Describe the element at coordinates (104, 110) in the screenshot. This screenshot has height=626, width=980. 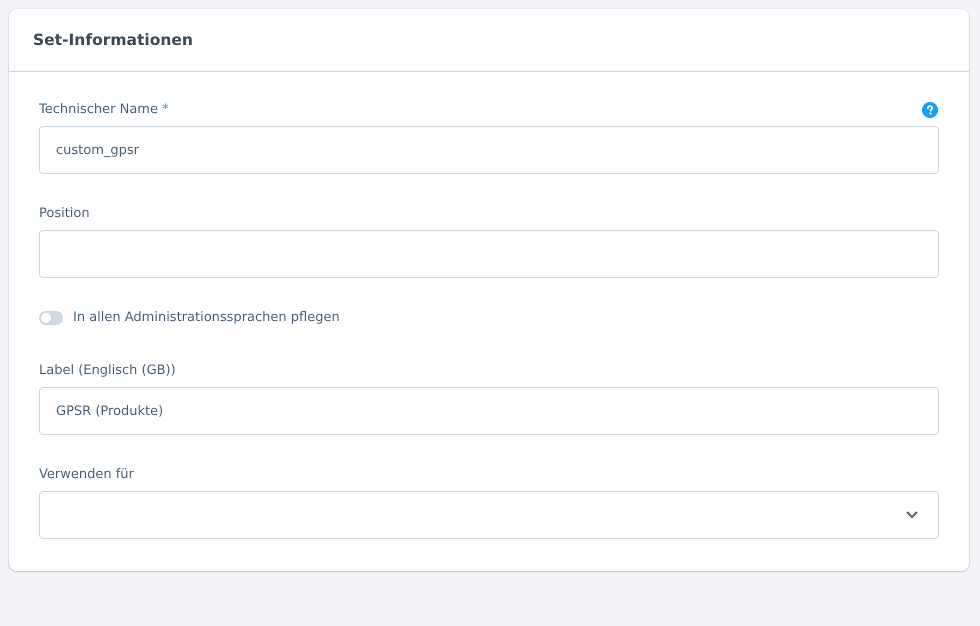
I see `field-label: Technischer Name *` at that location.